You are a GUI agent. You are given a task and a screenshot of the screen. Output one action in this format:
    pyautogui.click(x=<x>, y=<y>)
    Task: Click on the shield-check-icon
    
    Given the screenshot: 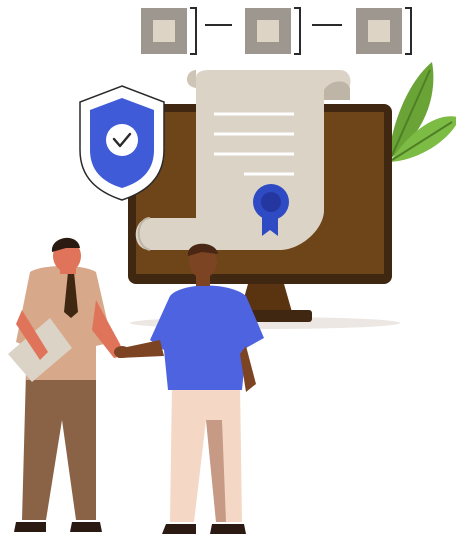 What is the action you would take?
    pyautogui.click(x=122, y=143)
    